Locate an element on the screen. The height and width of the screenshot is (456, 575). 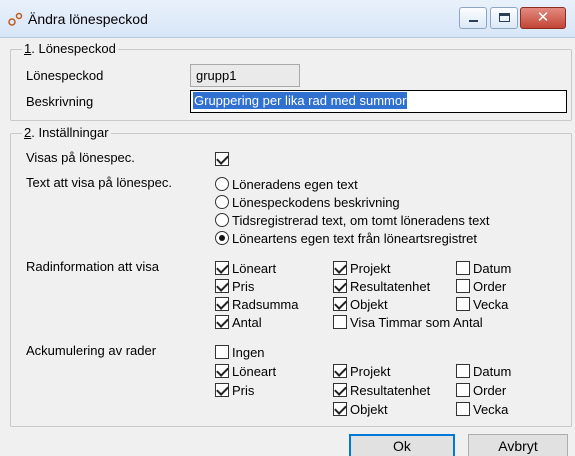
description-field: Gruppering per lika rad med summor is located at coordinates (378, 101).